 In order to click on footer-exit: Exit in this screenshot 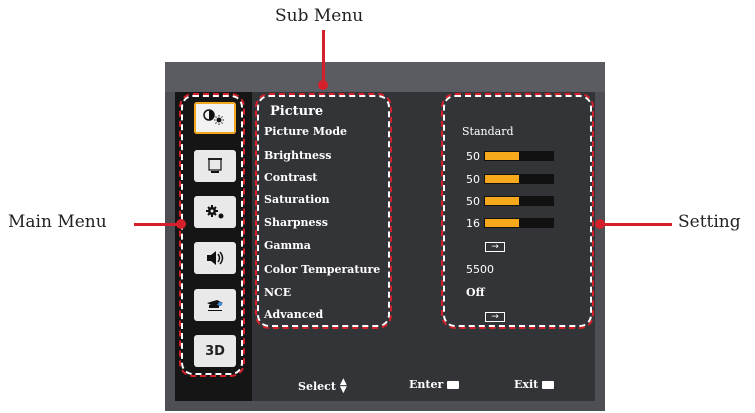, I will do `click(534, 384)`.